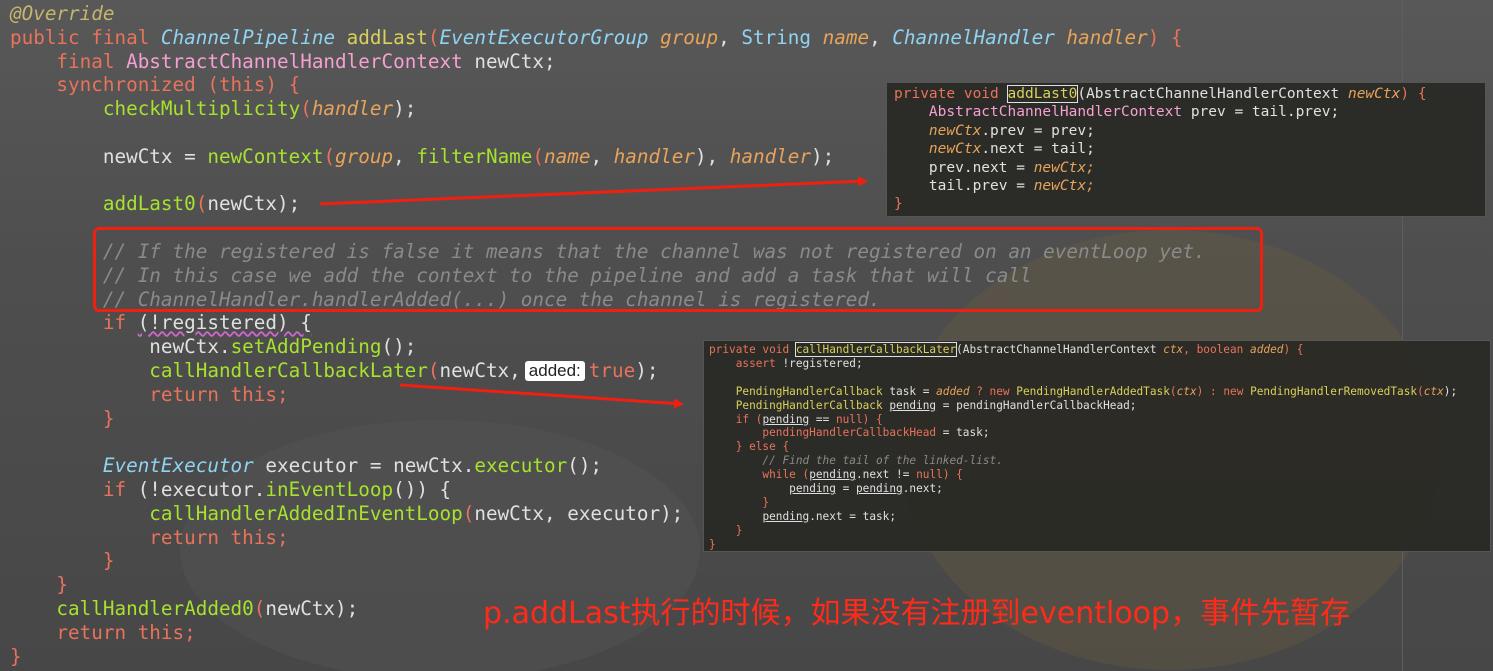 The height and width of the screenshot is (671, 1493). Describe the element at coordinates (917, 613) in the screenshot. I see `annotation-note: p.addLast执行的时候，如果没有注册到eventloop，事件先暂存` at that location.